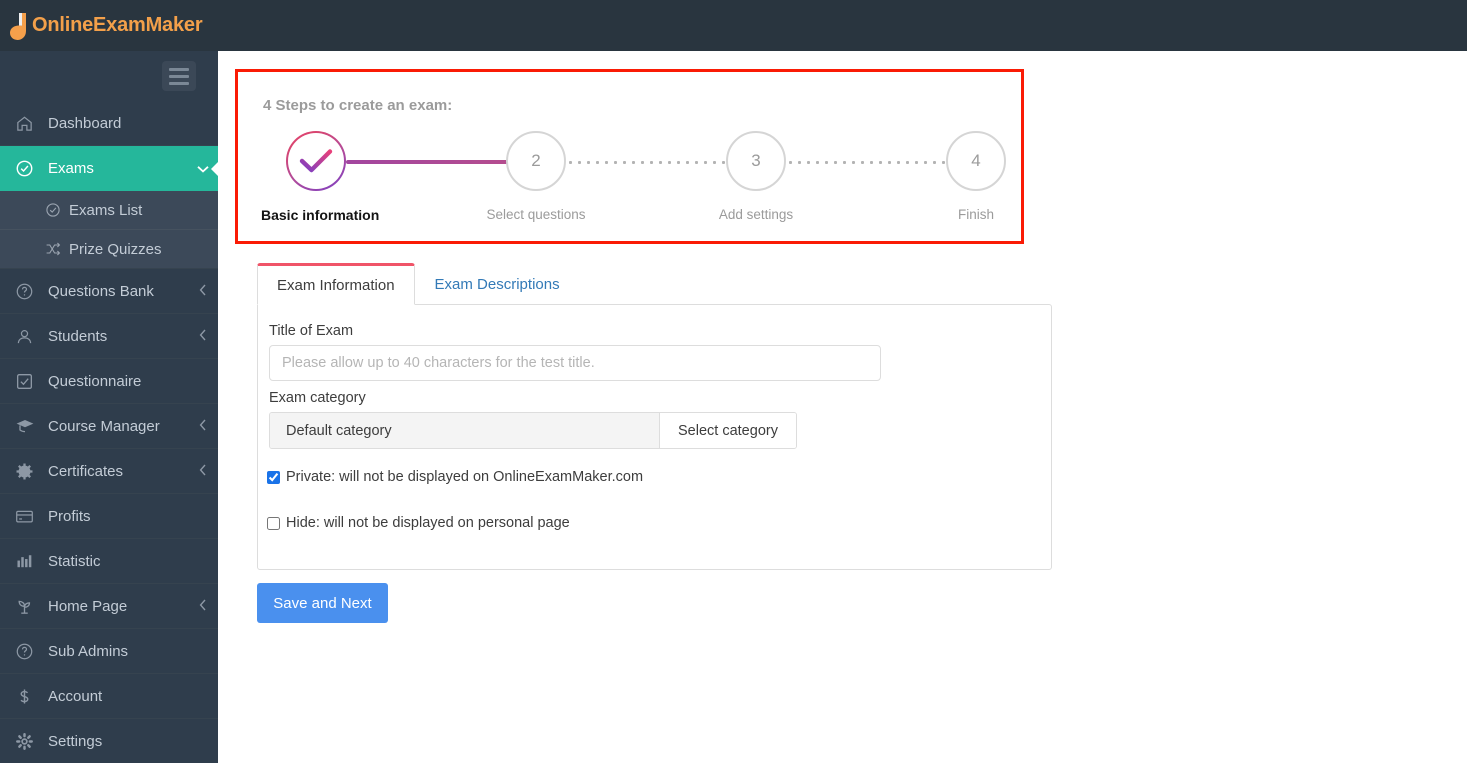 This screenshot has width=1467, height=763. I want to click on sidebar-item-home-page: Home Page, so click(109, 606).